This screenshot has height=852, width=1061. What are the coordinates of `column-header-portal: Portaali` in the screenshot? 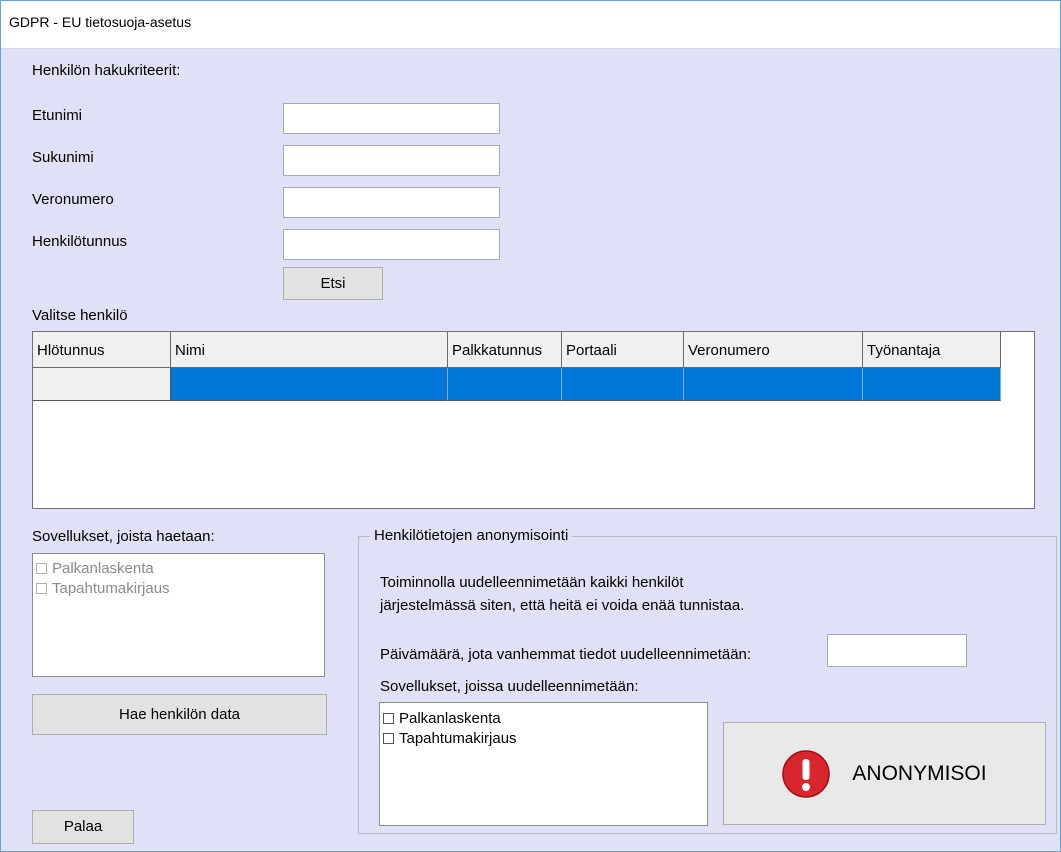 It's located at (623, 350).